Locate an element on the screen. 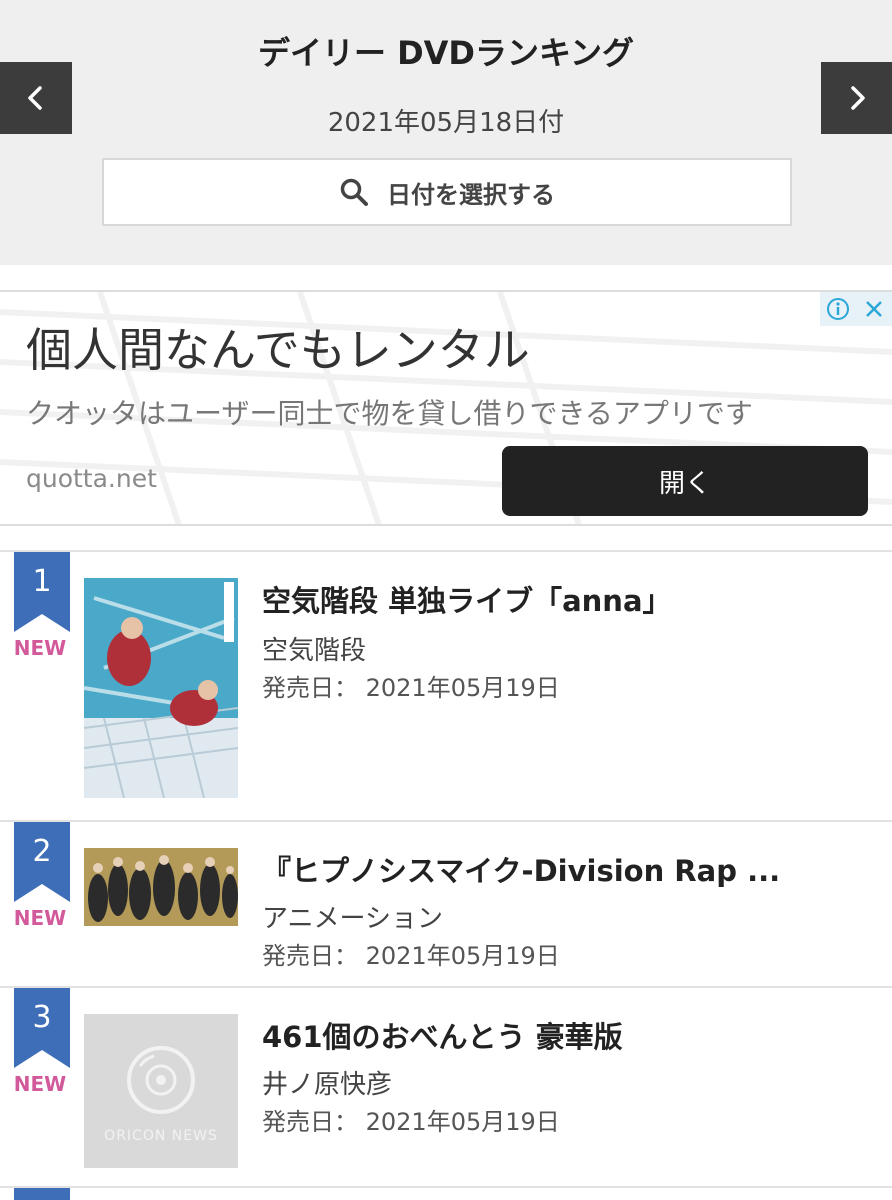  ad-close-button is located at coordinates (874, 309).